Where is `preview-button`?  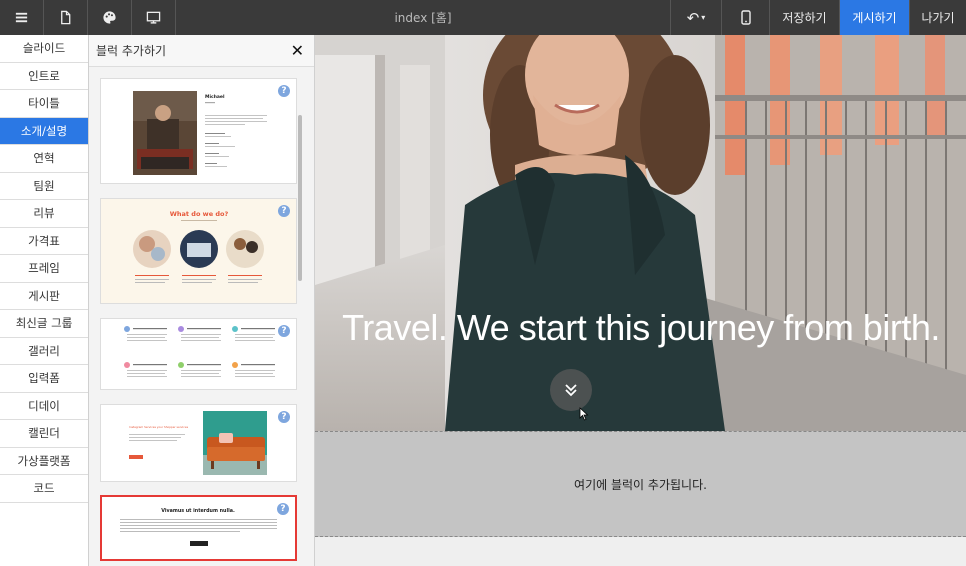
preview-button is located at coordinates (154, 17).